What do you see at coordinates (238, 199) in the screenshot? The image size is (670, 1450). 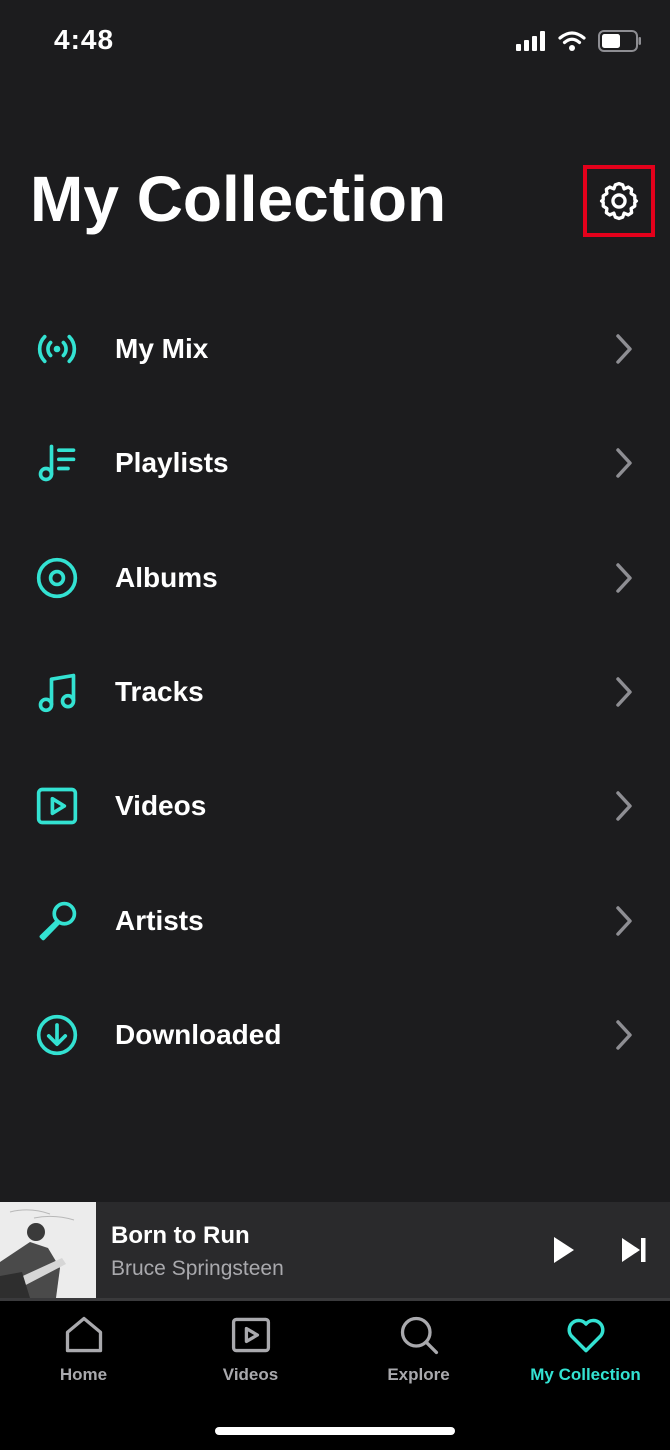 I see `page-title: My Collection` at bounding box center [238, 199].